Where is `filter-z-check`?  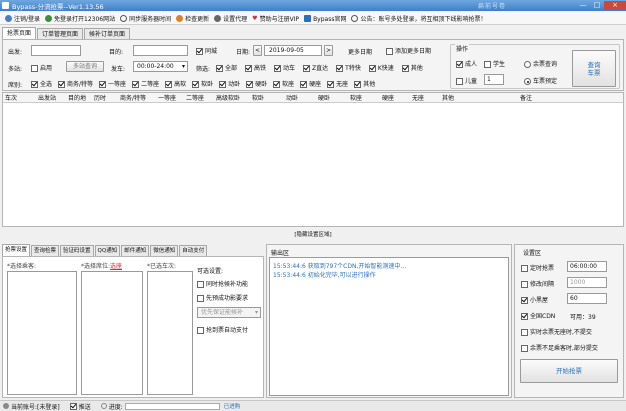 filter-z-check is located at coordinates (307, 68).